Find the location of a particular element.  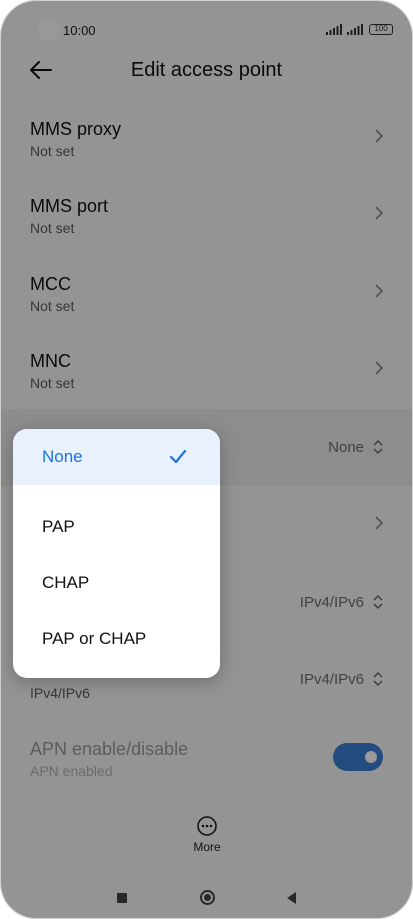

check-icon is located at coordinates (178, 456).